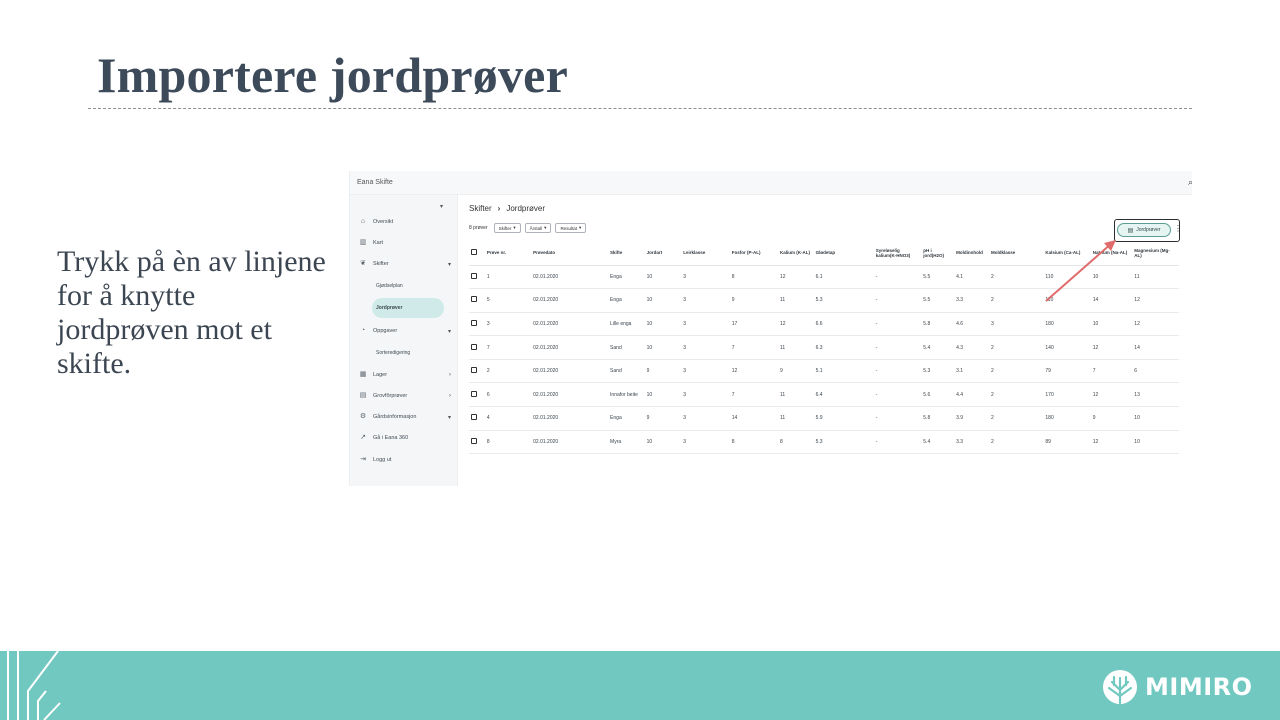 This screenshot has width=1280, height=720. Describe the element at coordinates (640, 108) in the screenshot. I see `title-divider` at that location.